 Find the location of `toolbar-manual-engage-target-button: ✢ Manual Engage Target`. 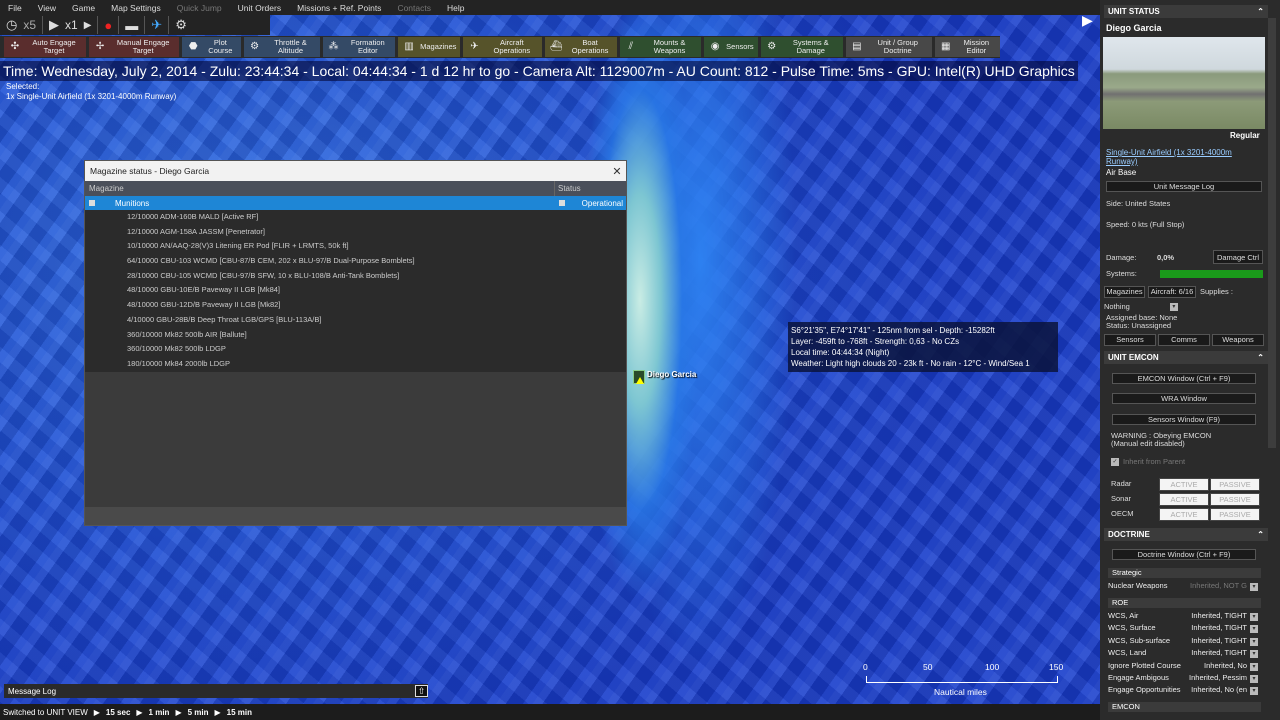

toolbar-manual-engage-target-button: ✢ Manual Engage Target is located at coordinates (134, 47).